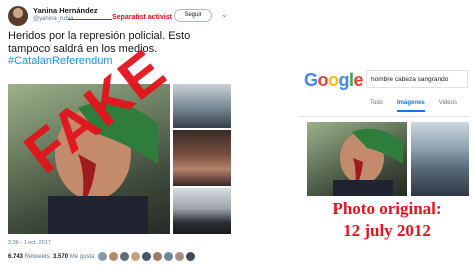  I want to click on like-count: 3.570, so click(60, 257).